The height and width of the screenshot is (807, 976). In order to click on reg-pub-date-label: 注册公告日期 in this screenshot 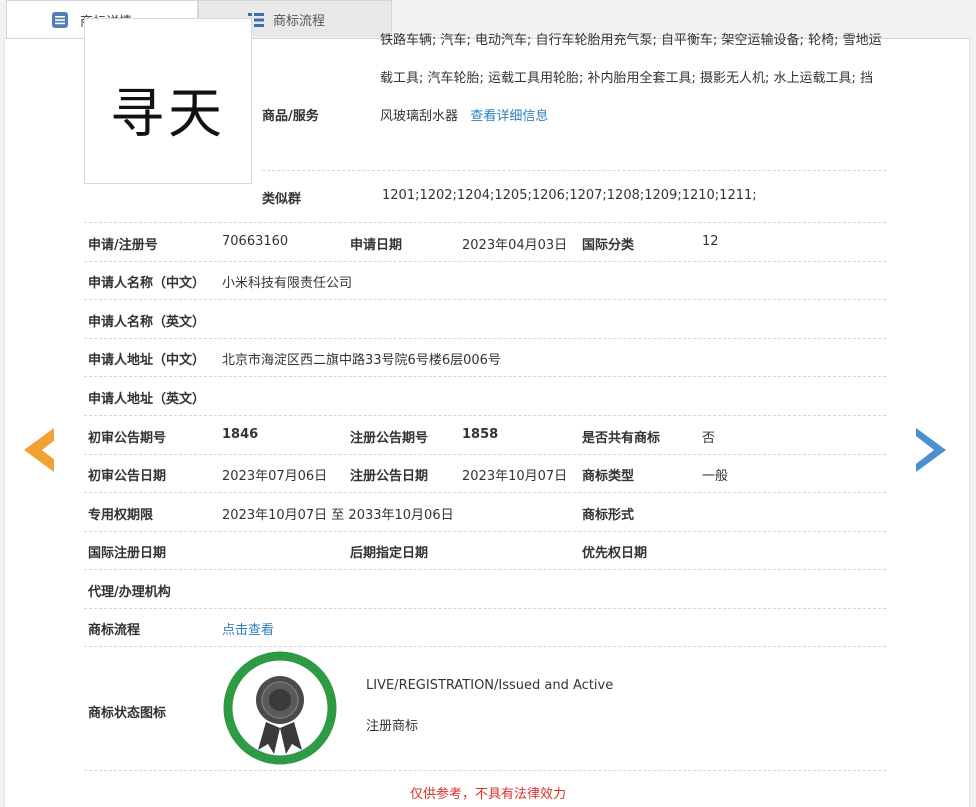, I will do `click(389, 476)`.